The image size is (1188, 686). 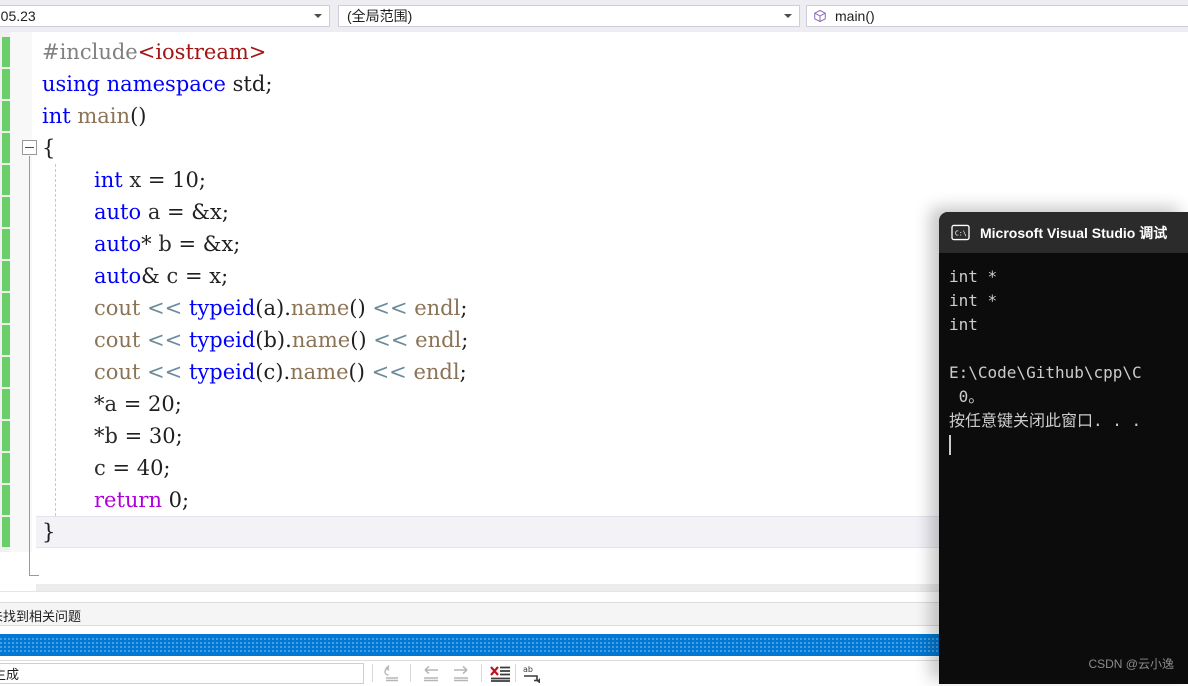 I want to click on code-token: int, so click(x=56, y=116).